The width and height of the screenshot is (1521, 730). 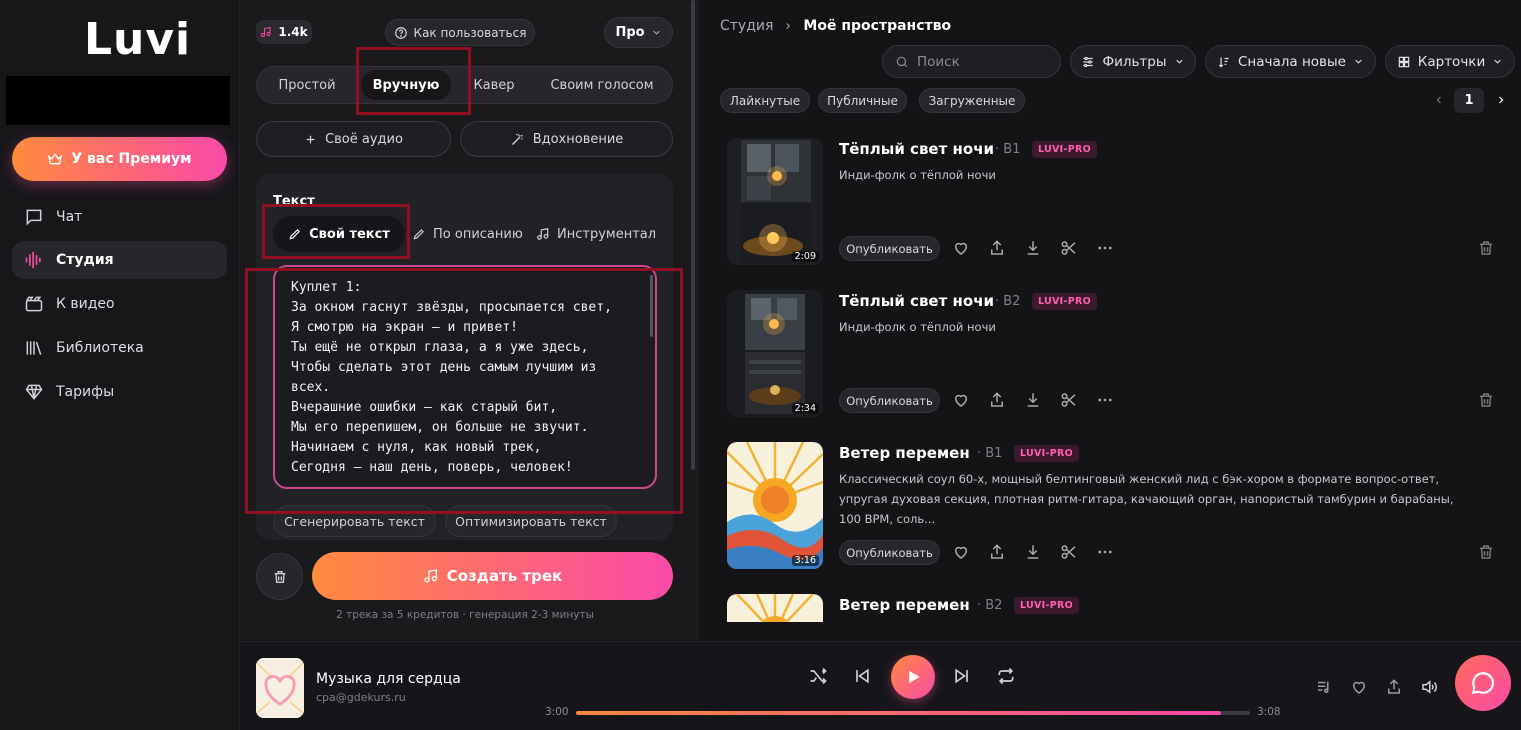 I want to click on player-cover, so click(x=280, y=688).